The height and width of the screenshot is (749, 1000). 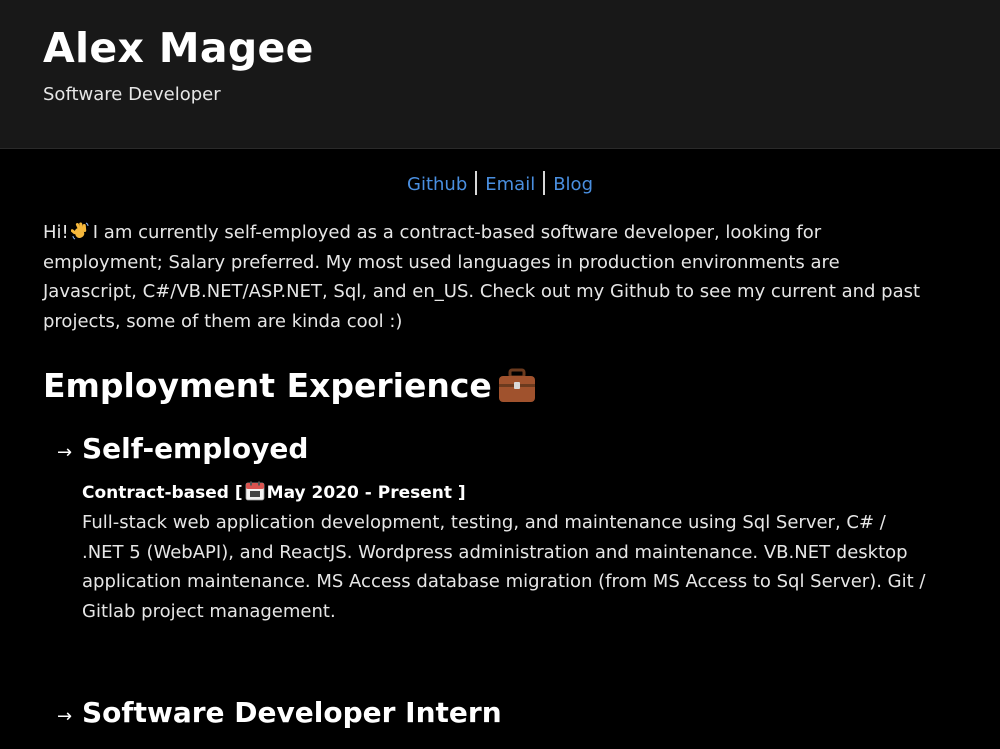 What do you see at coordinates (195, 448) in the screenshot?
I see `job-title-self-employed: Self-employed` at bounding box center [195, 448].